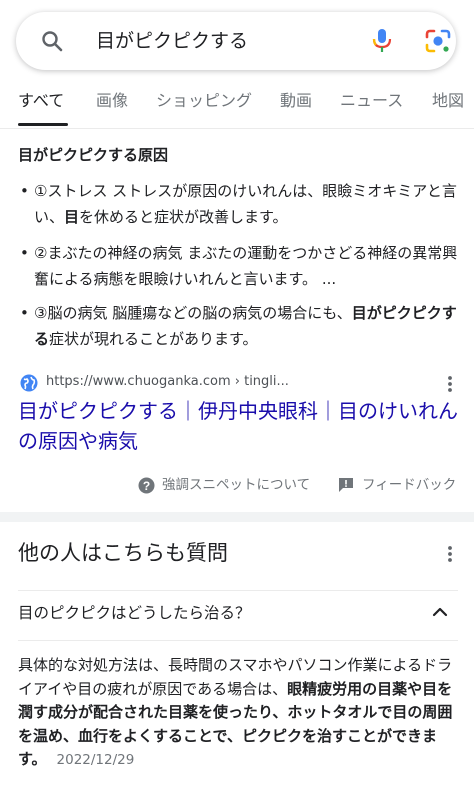 This screenshot has width=474, height=785. Describe the element at coordinates (371, 101) in the screenshot. I see `tab-news: ニュース` at that location.